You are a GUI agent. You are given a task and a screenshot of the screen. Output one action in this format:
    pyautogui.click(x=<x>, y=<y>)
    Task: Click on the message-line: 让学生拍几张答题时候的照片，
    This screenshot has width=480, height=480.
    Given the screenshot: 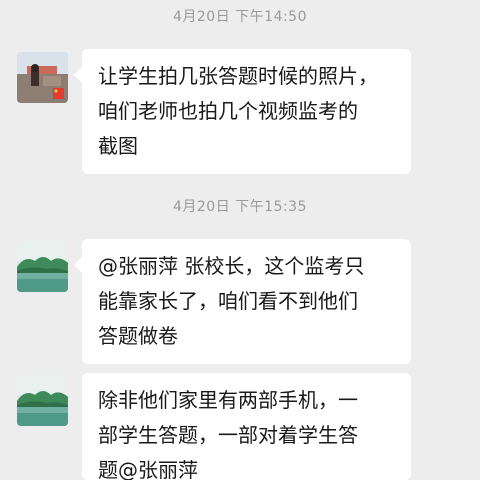 What is the action you would take?
    pyautogui.click(x=238, y=76)
    